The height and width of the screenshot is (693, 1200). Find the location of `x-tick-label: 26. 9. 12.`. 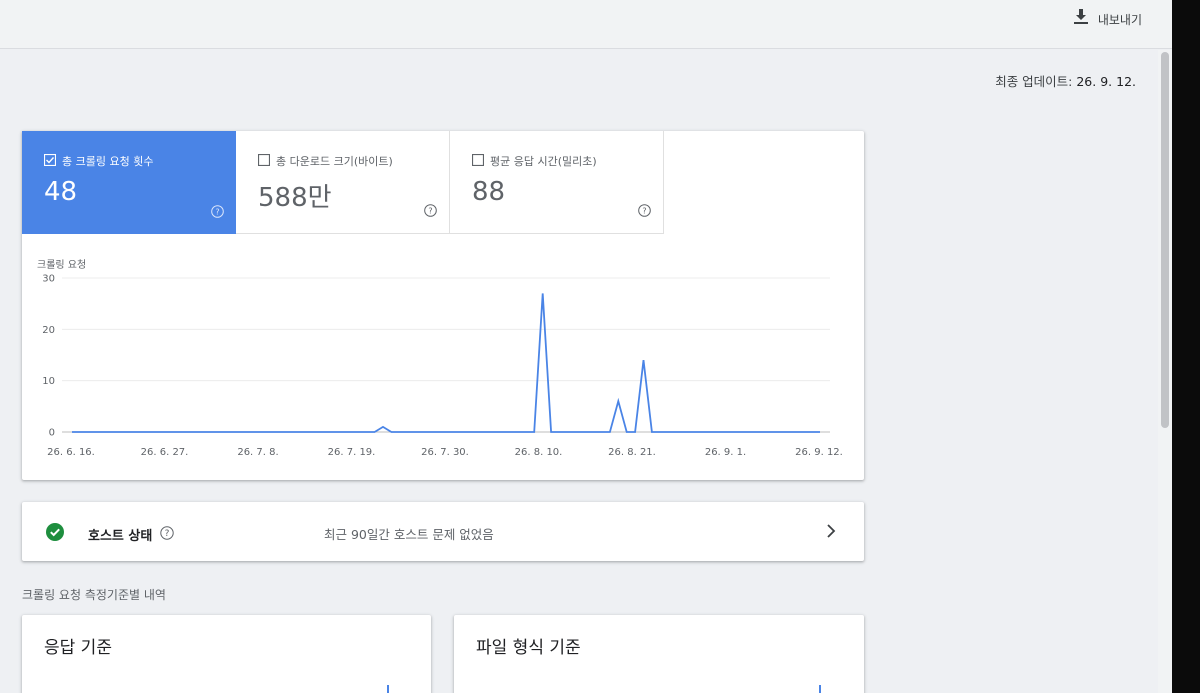

x-tick-label: 26. 9. 12. is located at coordinates (819, 452).